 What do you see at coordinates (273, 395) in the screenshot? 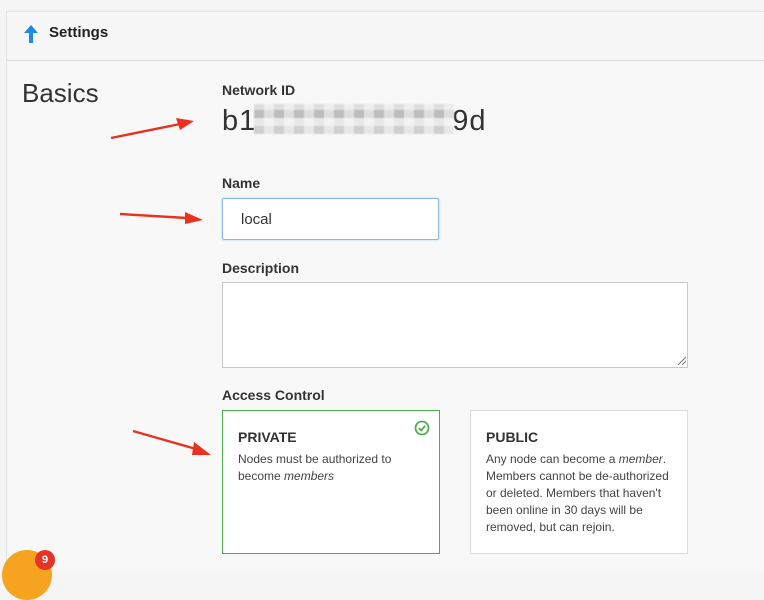
I see `access-control-label: Access Control` at bounding box center [273, 395].